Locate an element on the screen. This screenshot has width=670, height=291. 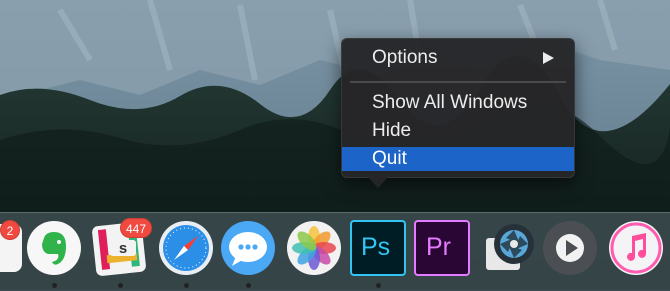
dock-app-premiere: Pr is located at coordinates (442, 248).